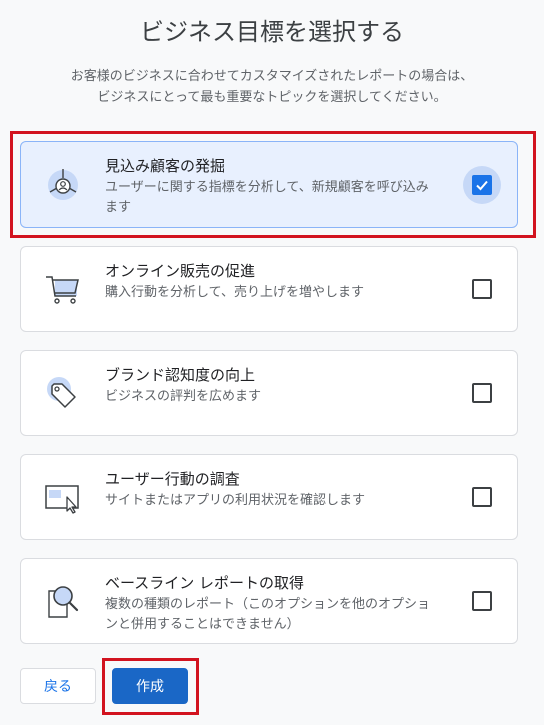 Image resolution: width=544 pixels, height=725 pixels. I want to click on option-description-line-1: 複数の種類のレポート（このオプションを他のオプショ, so click(268, 604).